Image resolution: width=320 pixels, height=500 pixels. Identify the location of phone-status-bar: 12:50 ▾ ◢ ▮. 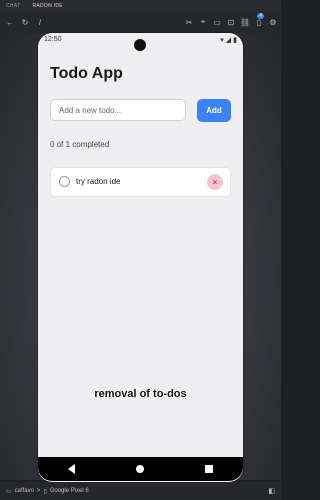
(140, 42).